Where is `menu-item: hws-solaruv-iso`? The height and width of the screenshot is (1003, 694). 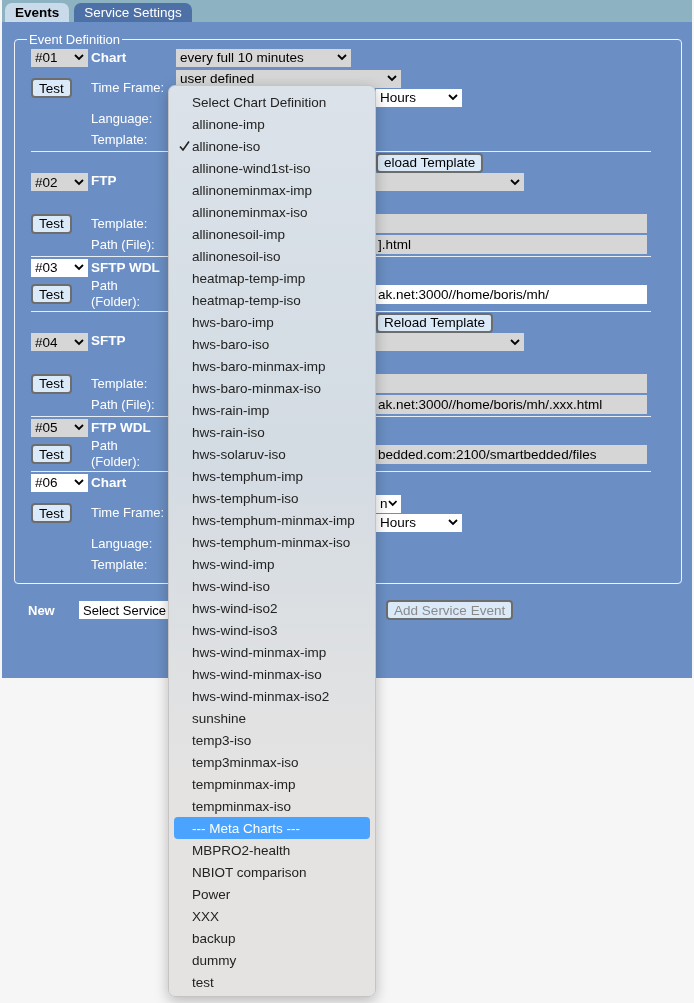
menu-item: hws-solaruv-iso is located at coordinates (272, 454).